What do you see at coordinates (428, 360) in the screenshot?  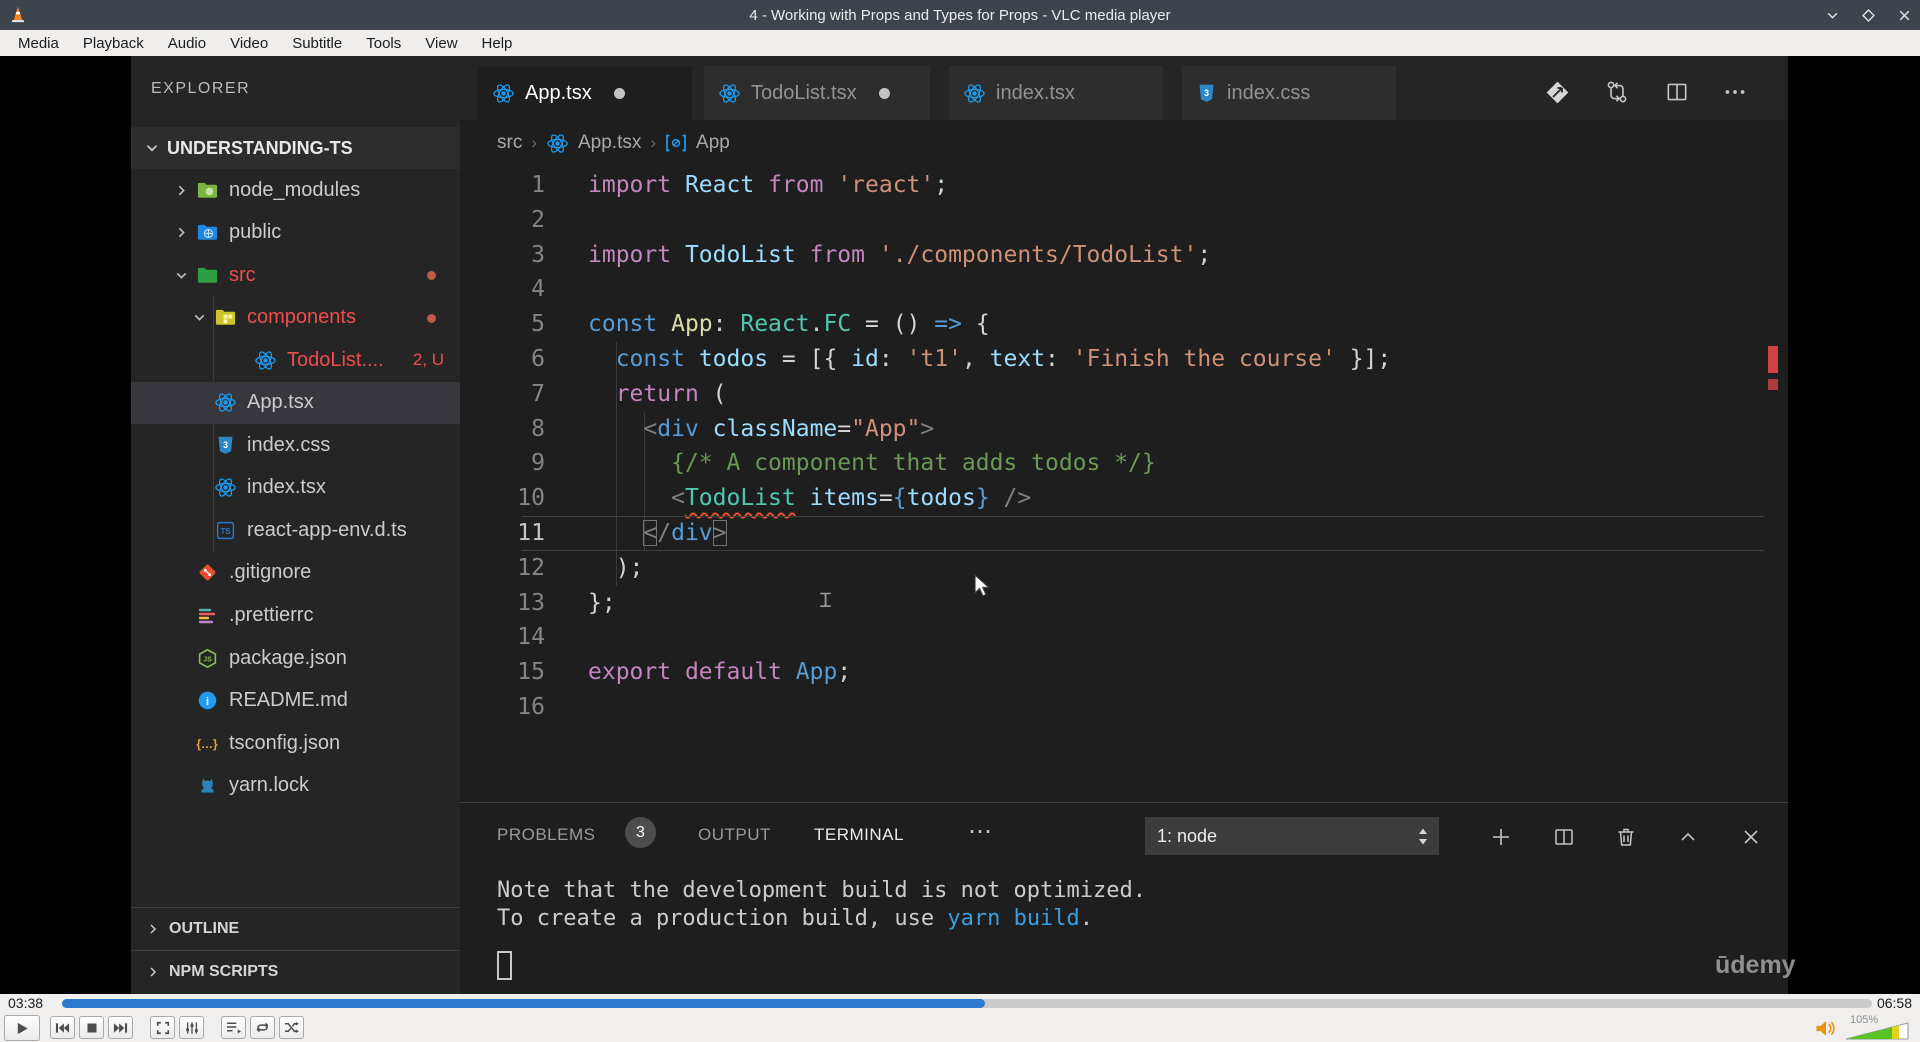 I see `problems-badge: 2, U` at bounding box center [428, 360].